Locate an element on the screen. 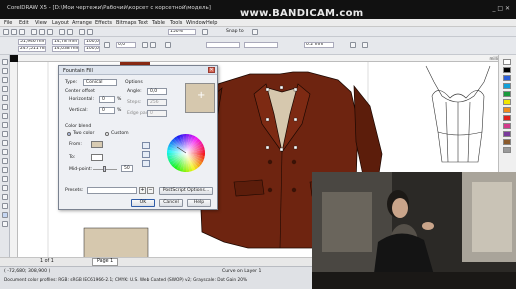  close-icon: ✕ is located at coordinates (211, 70).